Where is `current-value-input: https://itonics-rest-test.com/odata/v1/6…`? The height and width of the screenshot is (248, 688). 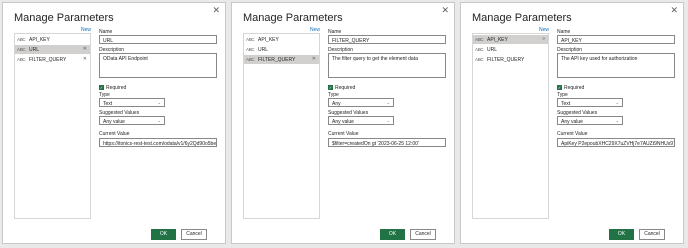
current-value-input: https://itonics-rest-test.com/odata/v1/6… is located at coordinates (158, 142).